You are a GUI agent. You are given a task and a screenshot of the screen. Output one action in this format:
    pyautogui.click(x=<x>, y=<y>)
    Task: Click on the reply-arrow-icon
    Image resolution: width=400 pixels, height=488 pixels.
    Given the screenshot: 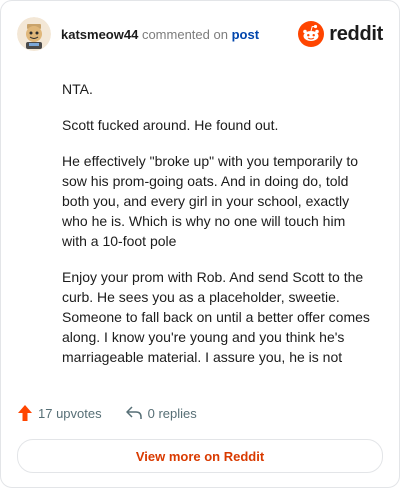 What is the action you would take?
    pyautogui.click(x=133, y=412)
    